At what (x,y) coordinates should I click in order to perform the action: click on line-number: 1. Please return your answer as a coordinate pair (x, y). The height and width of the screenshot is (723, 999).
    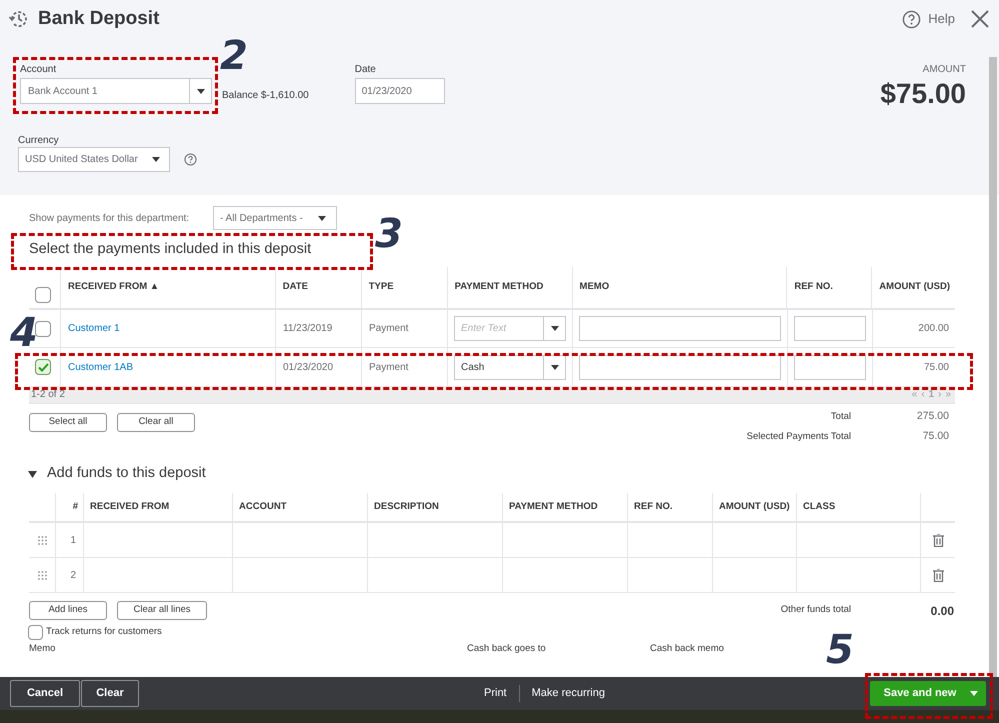
    Looking at the image, I should click on (73, 541).